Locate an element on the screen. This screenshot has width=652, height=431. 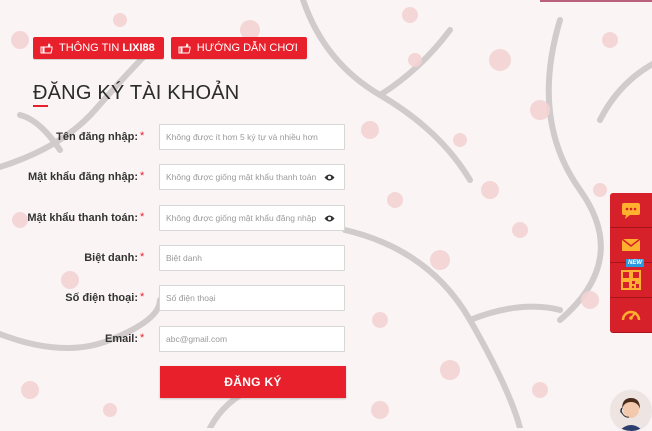
nickname-row: Biệt danh: * is located at coordinates (180, 258).